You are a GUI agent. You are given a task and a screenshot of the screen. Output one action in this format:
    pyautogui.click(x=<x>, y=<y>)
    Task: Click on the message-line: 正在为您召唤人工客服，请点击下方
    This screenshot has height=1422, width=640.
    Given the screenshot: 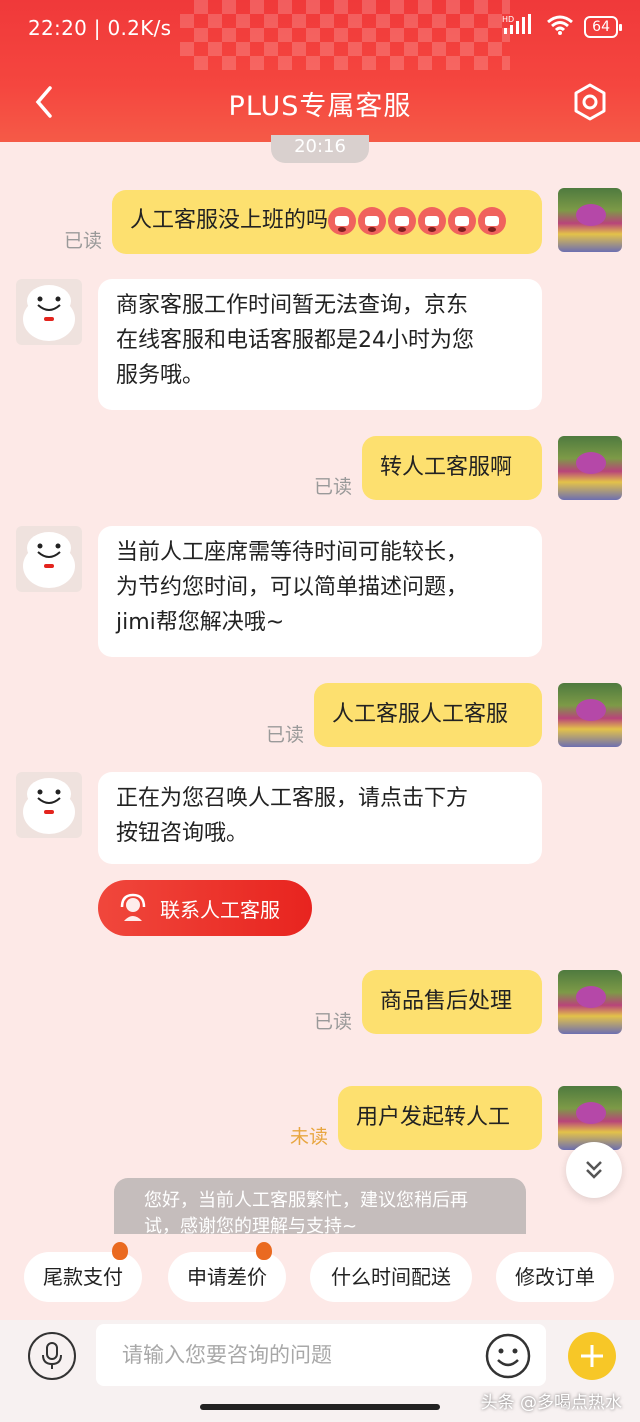 What is the action you would take?
    pyautogui.click(x=292, y=798)
    